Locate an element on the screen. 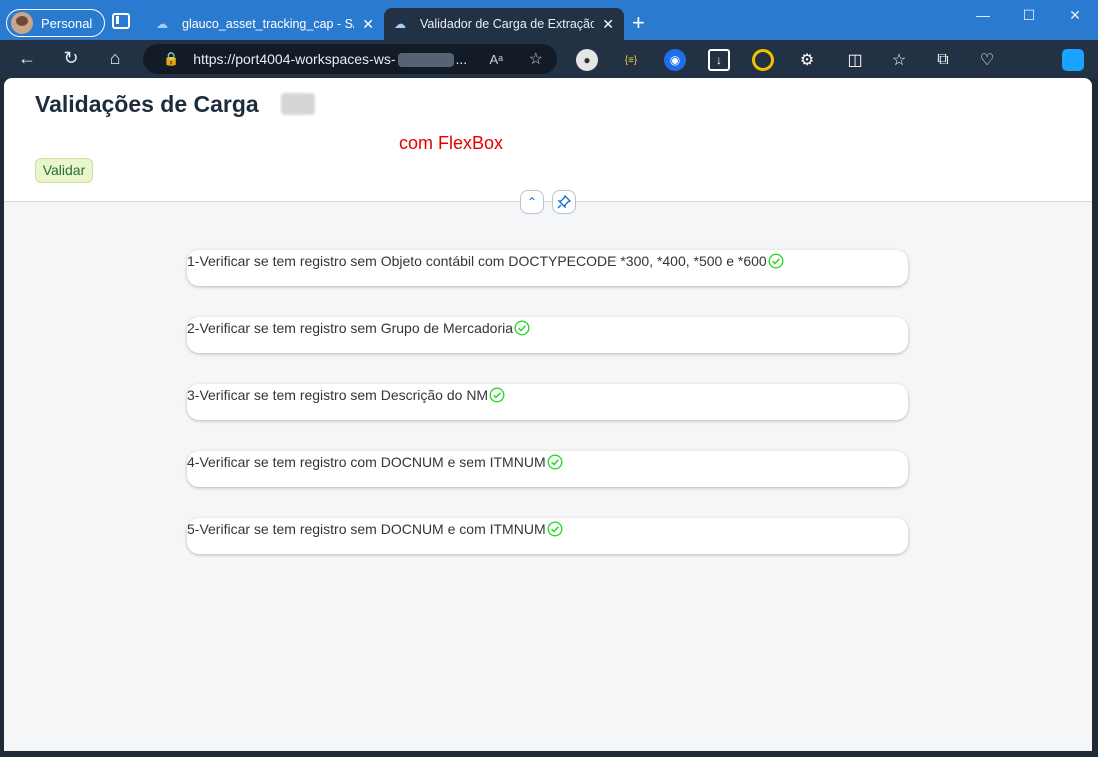 Image resolution: width=1098 pixels, height=757 pixels. extension-download-icon: ↓ is located at coordinates (719, 60).